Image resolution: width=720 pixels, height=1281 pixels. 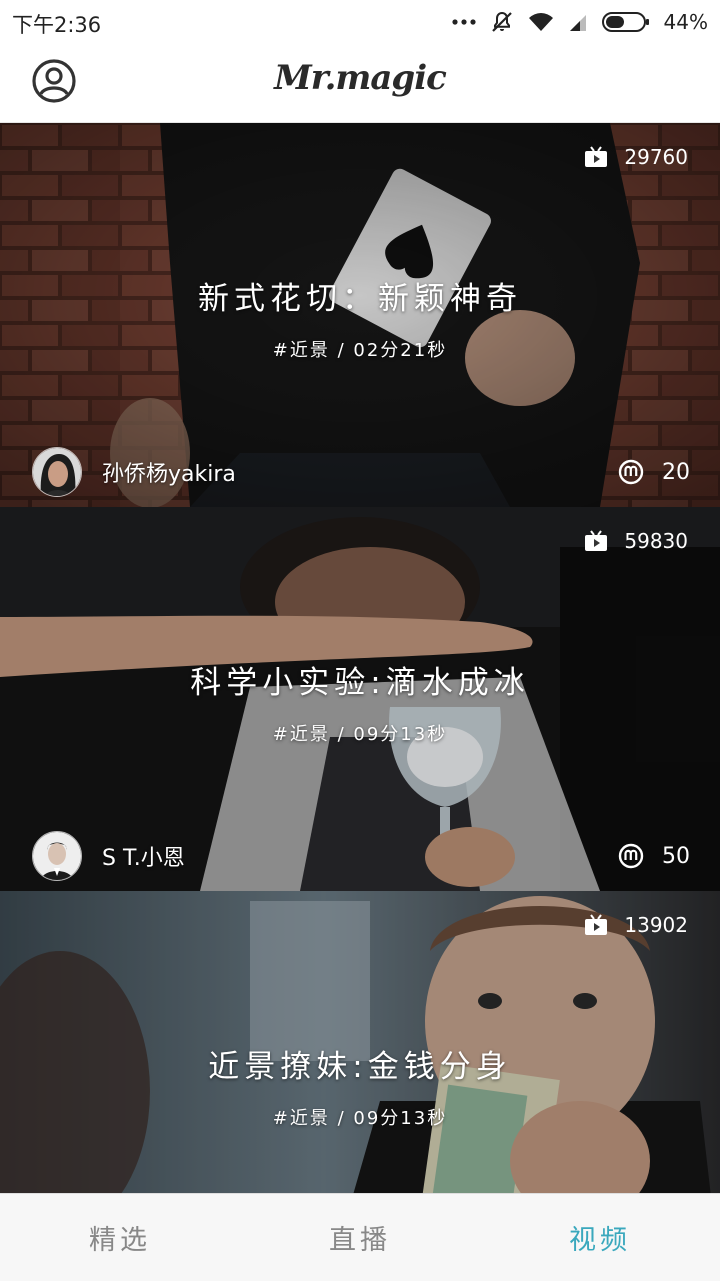 What do you see at coordinates (540, 22) in the screenshot?
I see `wifi-icon` at bounding box center [540, 22].